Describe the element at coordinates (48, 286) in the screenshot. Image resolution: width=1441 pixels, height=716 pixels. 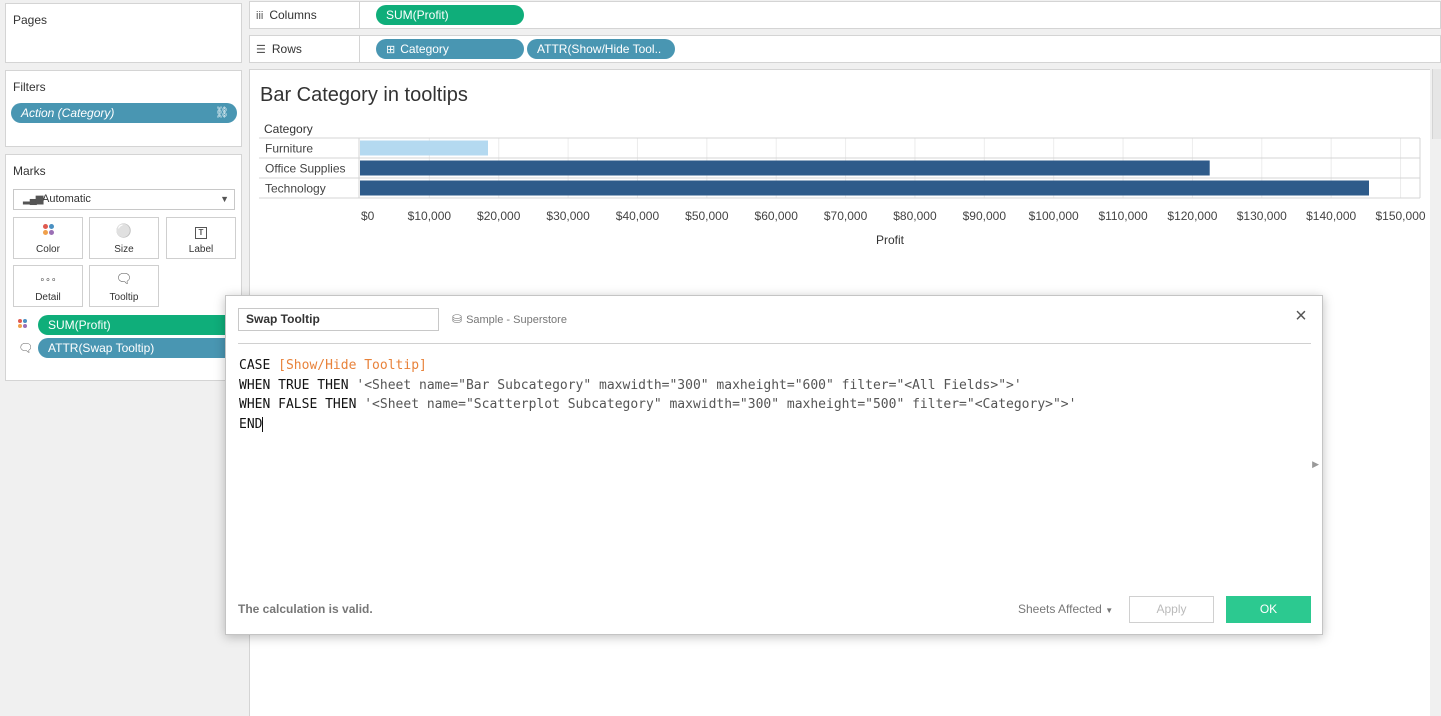
I see `detail-button: ∘∘∘ Detail` at that location.